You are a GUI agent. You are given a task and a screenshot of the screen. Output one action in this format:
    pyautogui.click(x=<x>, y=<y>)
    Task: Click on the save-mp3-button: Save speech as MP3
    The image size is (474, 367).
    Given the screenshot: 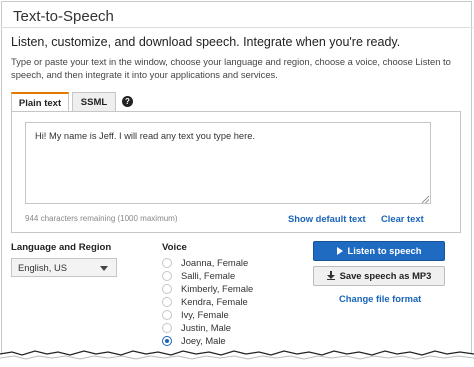 What is the action you would take?
    pyautogui.click(x=379, y=276)
    